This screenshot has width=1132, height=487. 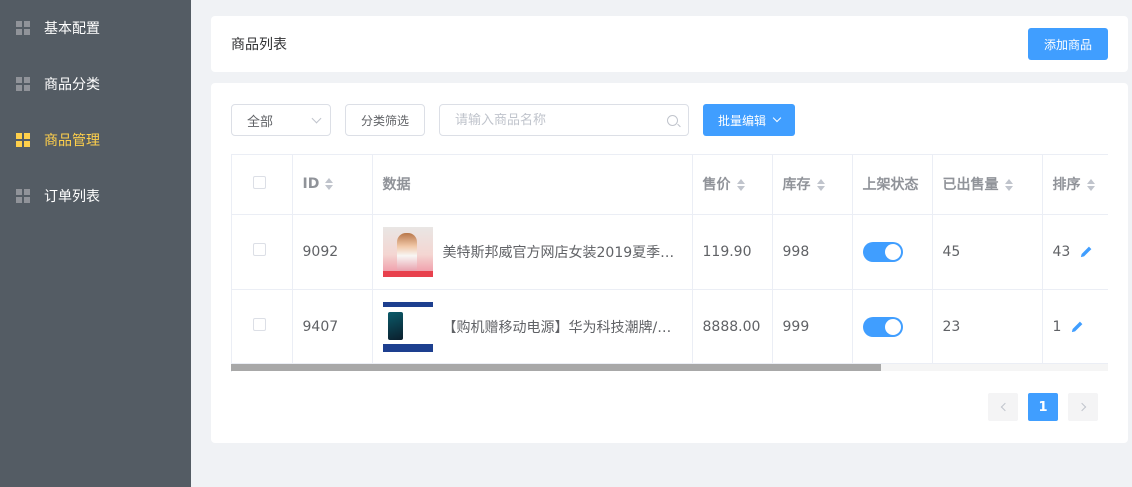 I want to click on cell-data: 美特斯邦威官方网店女装2019夏季新款, so click(x=532, y=252).